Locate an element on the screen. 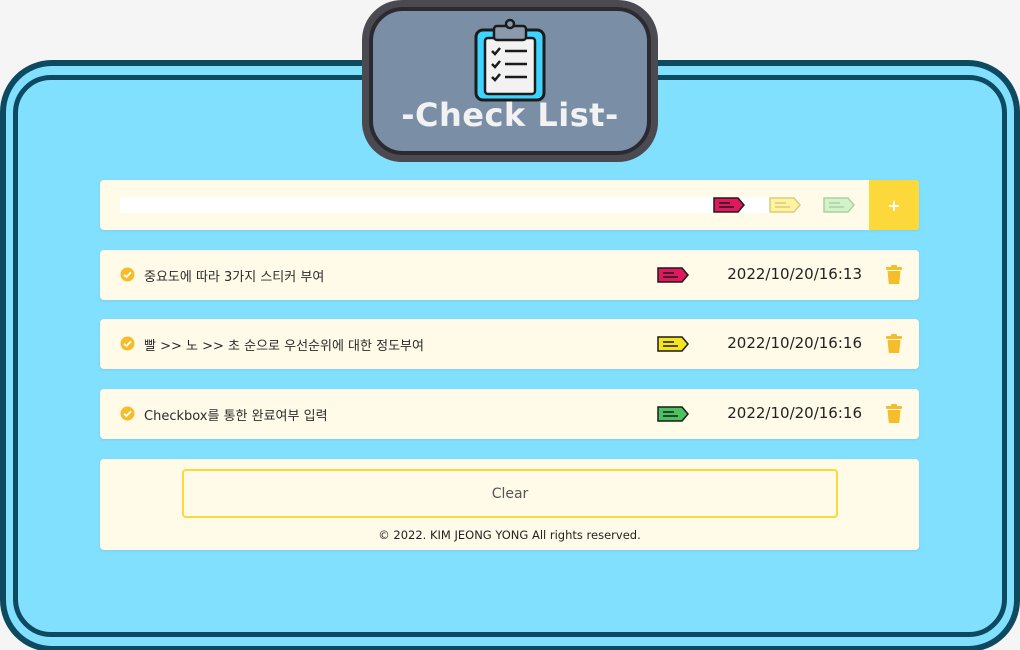 Image resolution: width=1020 pixels, height=650 pixels. clear-button: Clear is located at coordinates (510, 493).